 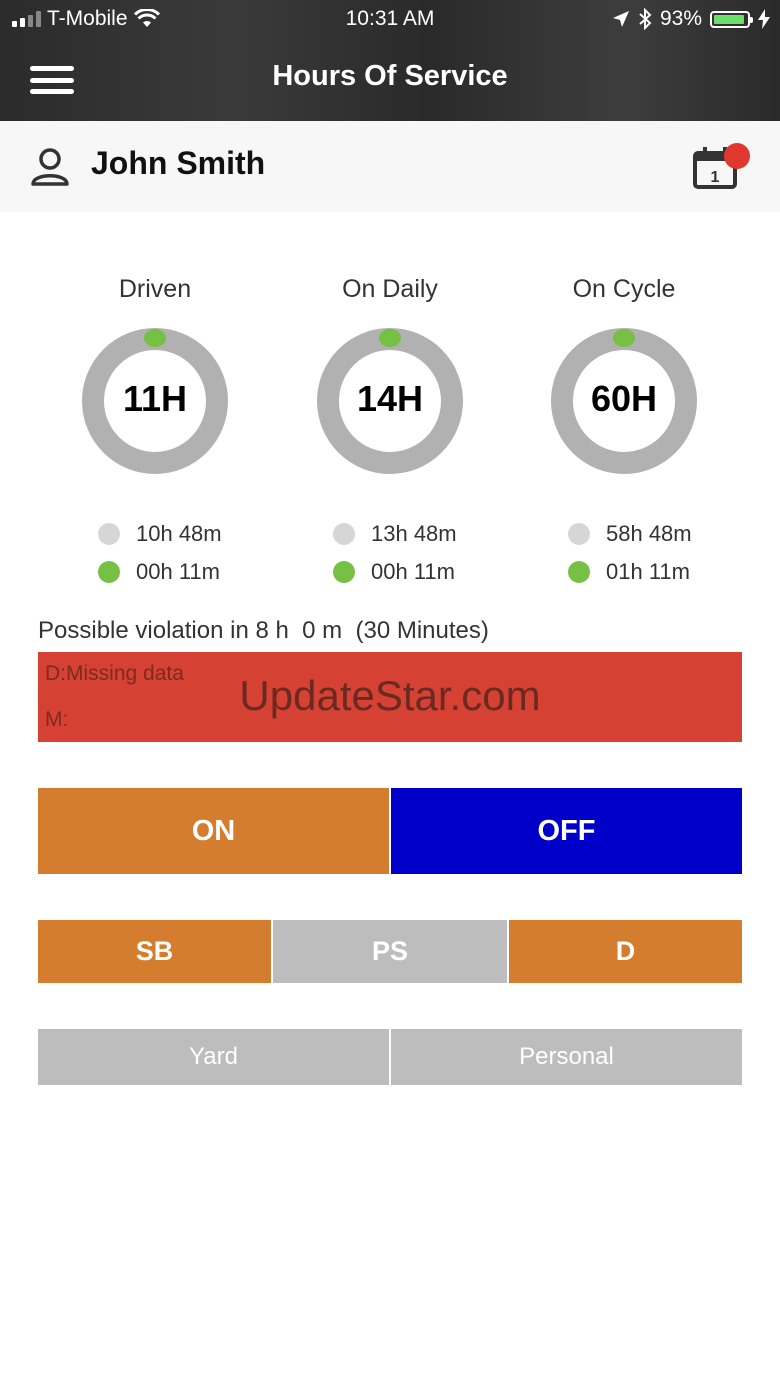 I want to click on gauge-ring: 60H, so click(x=624, y=401).